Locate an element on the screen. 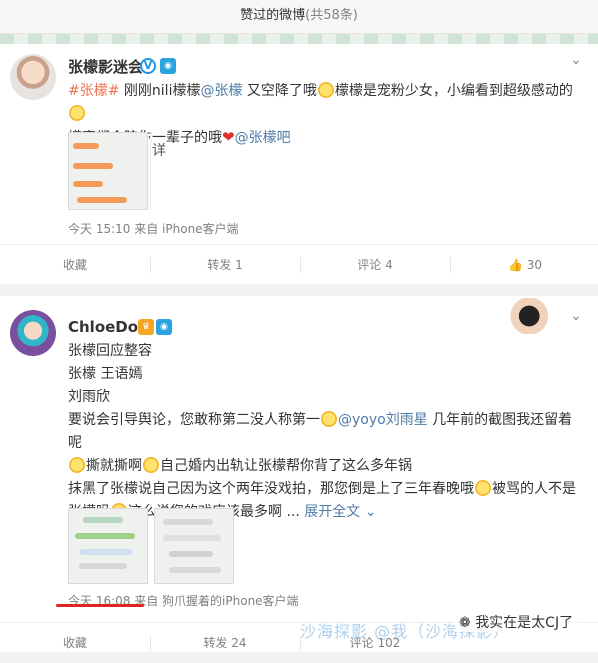  author-name: 张檬影迷会 is located at coordinates (105, 66).